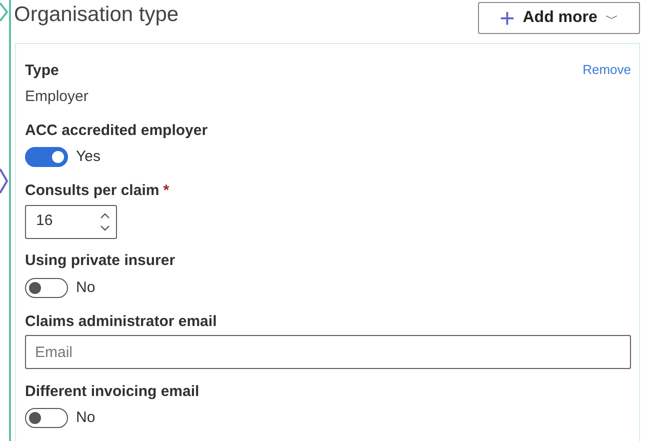 The image size is (649, 441). Describe the element at coordinates (166, 191) in the screenshot. I see `required-mark: *` at that location.